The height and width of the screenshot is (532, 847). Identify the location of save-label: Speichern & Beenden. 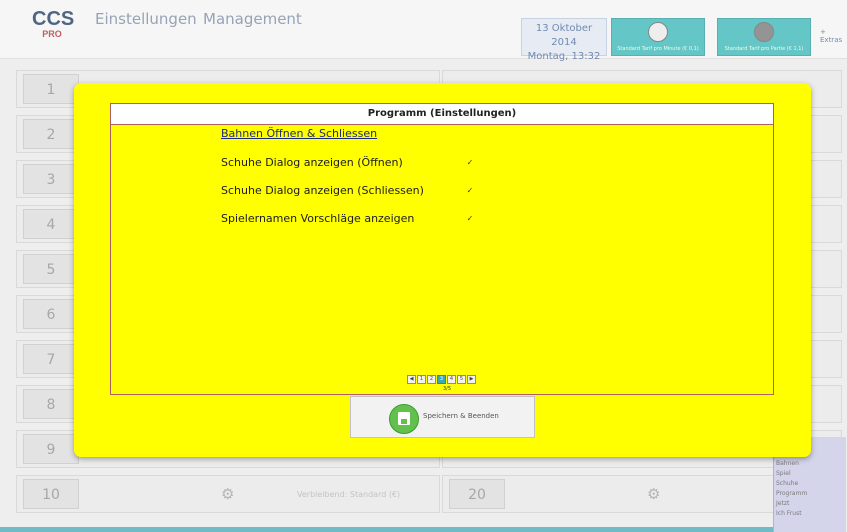
(461, 416).